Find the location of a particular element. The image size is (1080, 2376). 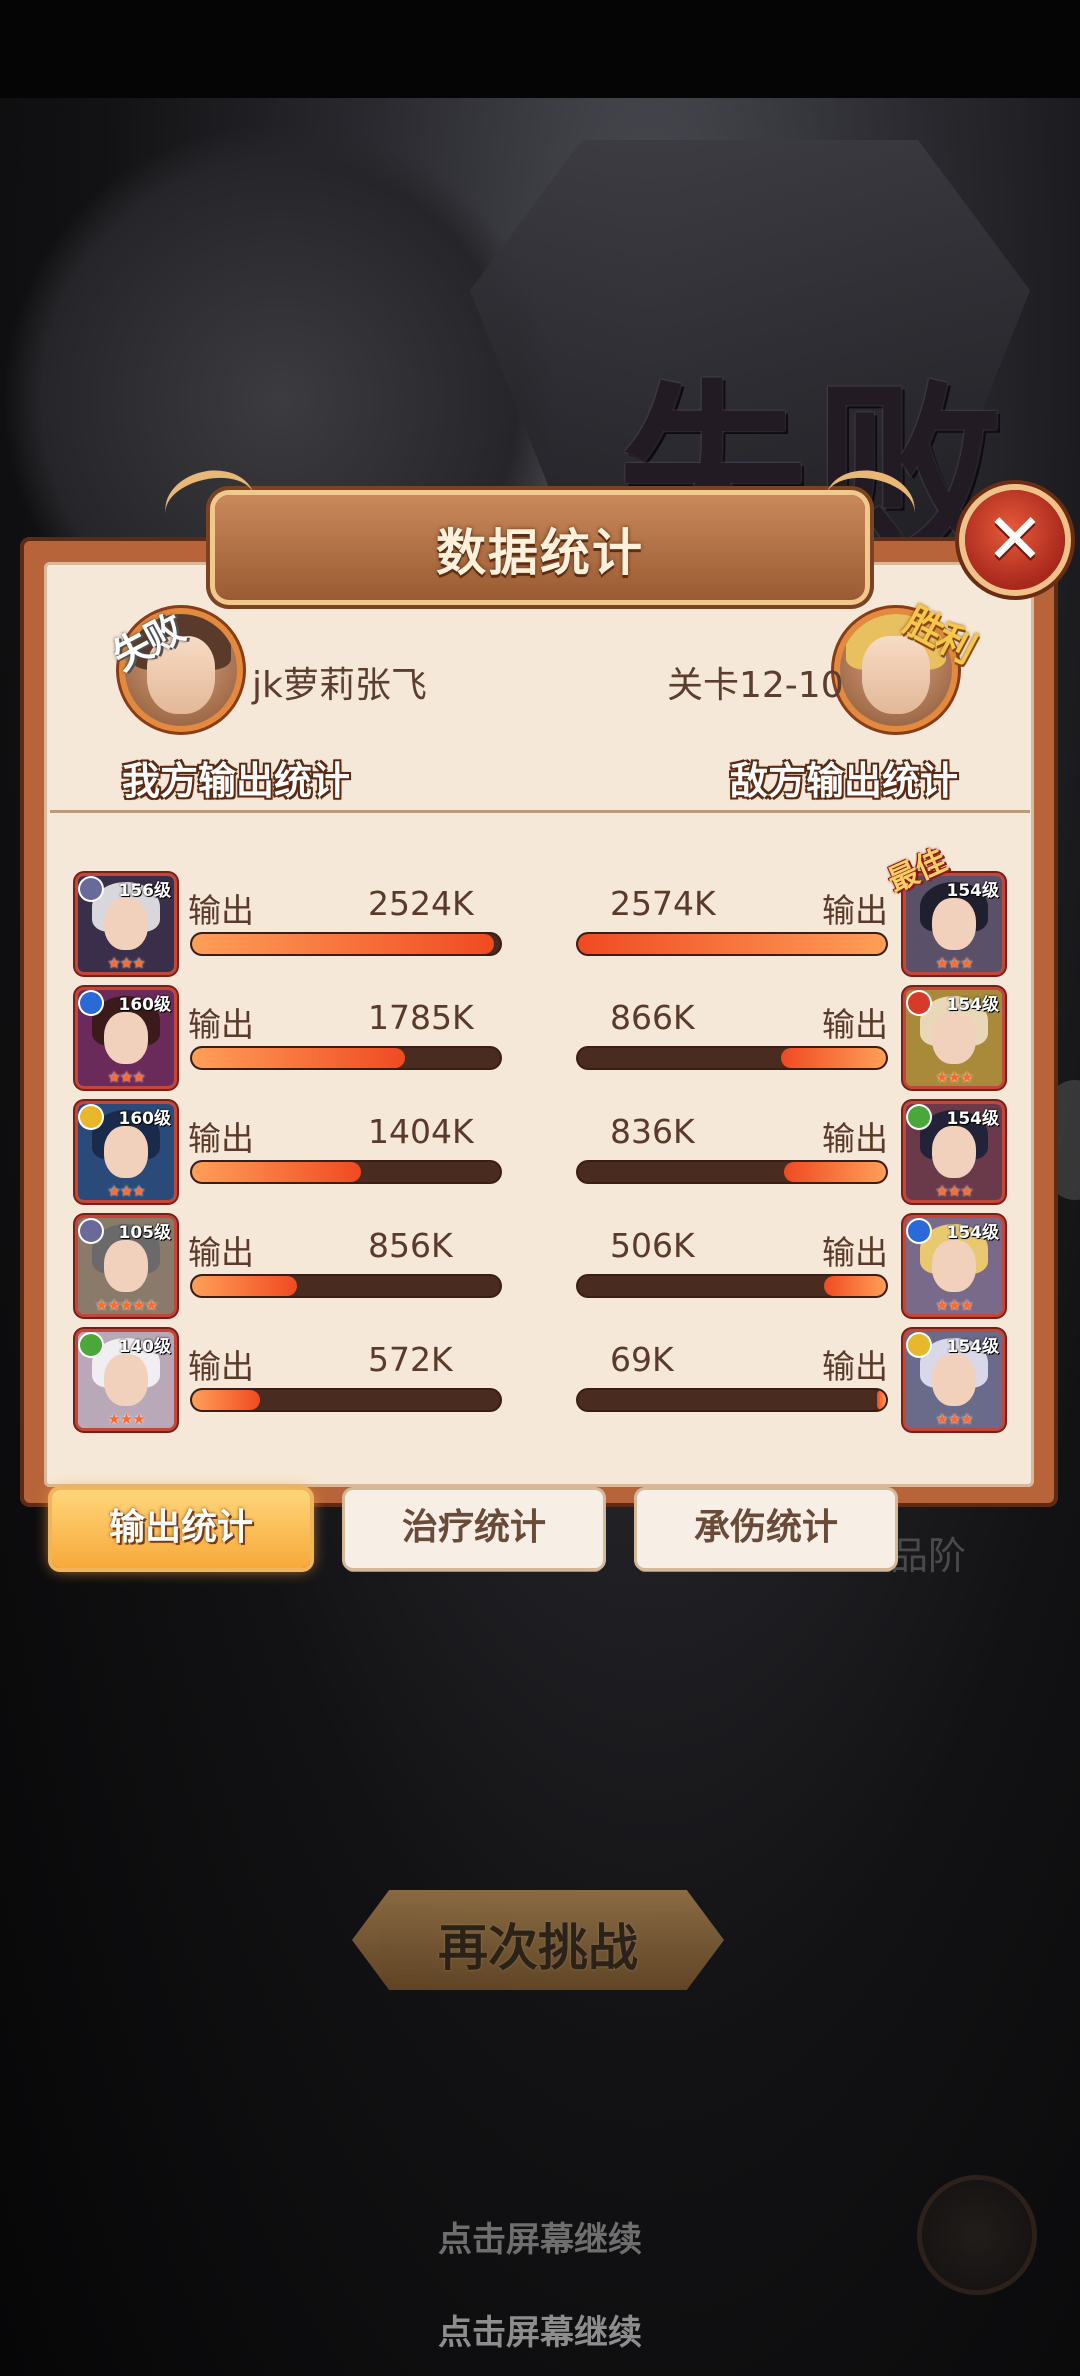

hero-level: 140级 is located at coordinates (145, 1347).